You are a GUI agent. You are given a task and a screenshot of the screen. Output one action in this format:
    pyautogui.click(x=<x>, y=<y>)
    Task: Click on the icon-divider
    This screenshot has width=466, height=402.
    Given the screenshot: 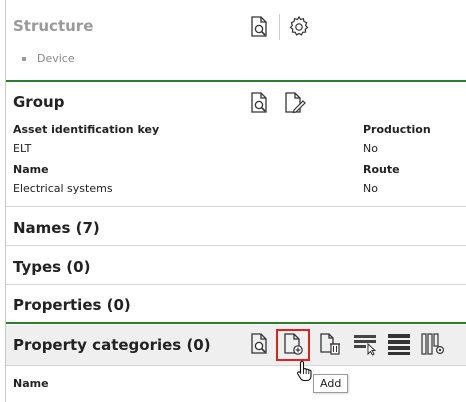 What is the action you would take?
    pyautogui.click(x=279, y=27)
    